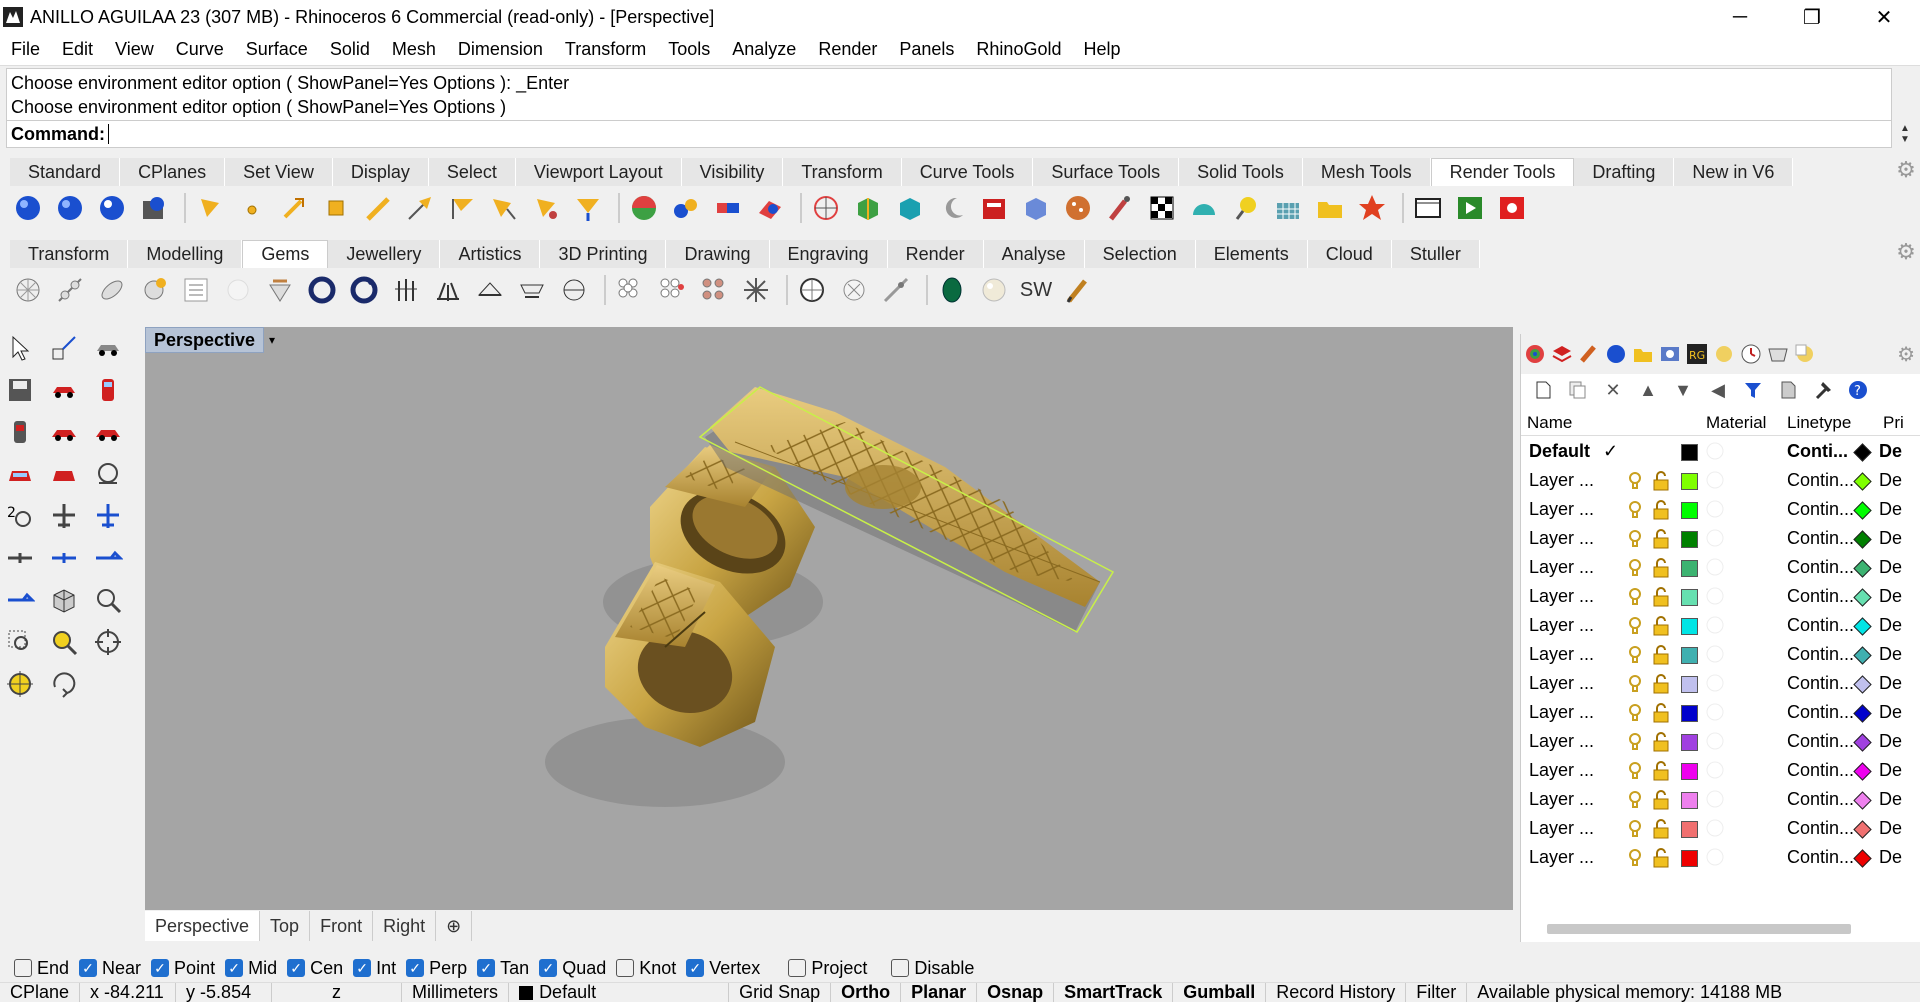  What do you see at coordinates (420, 208) in the screenshot?
I see `spotlight-target-icon` at bounding box center [420, 208].